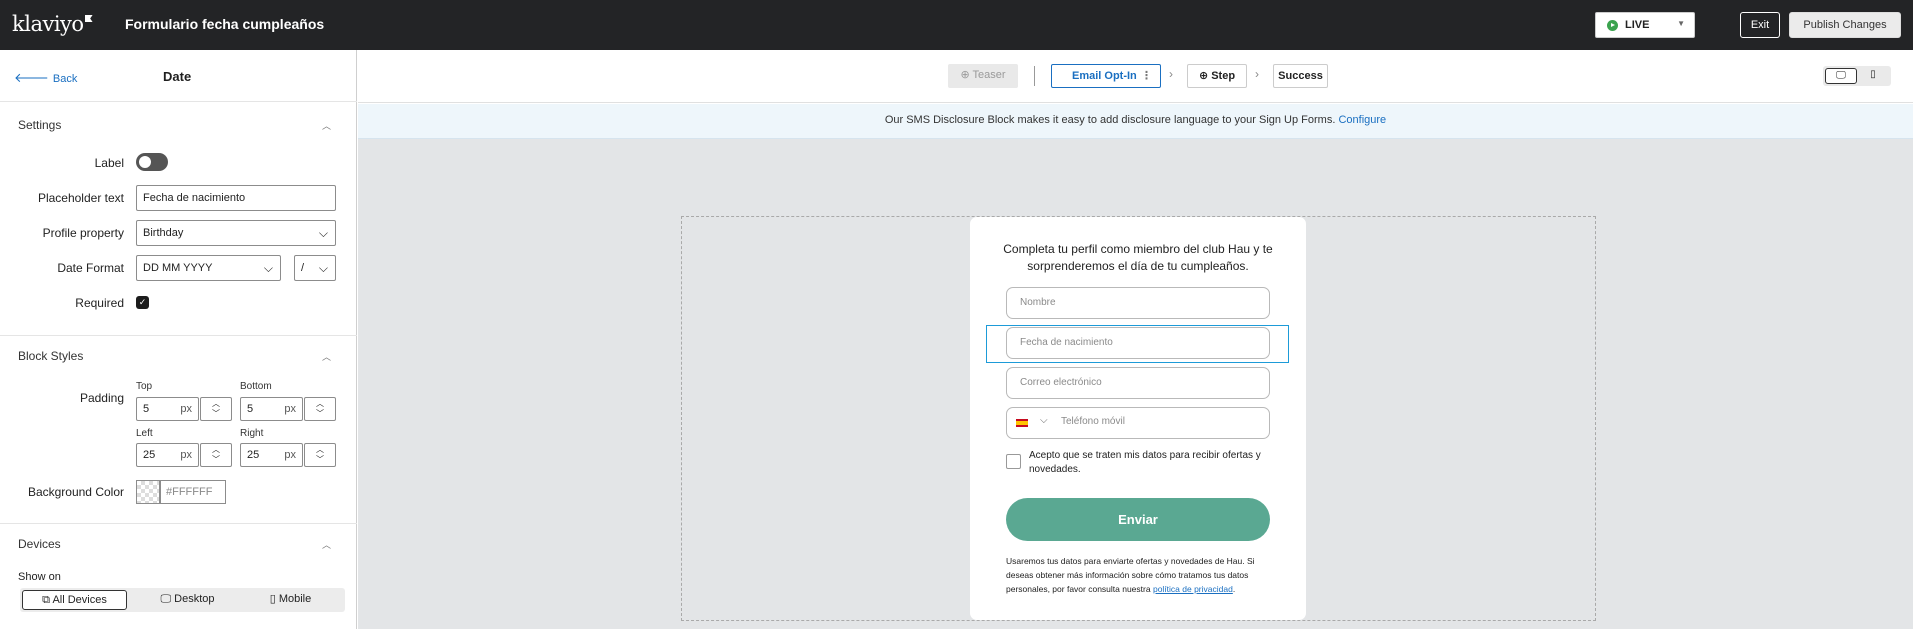  What do you see at coordinates (163, 233) in the screenshot?
I see `profile-property-value: Birthday` at bounding box center [163, 233].